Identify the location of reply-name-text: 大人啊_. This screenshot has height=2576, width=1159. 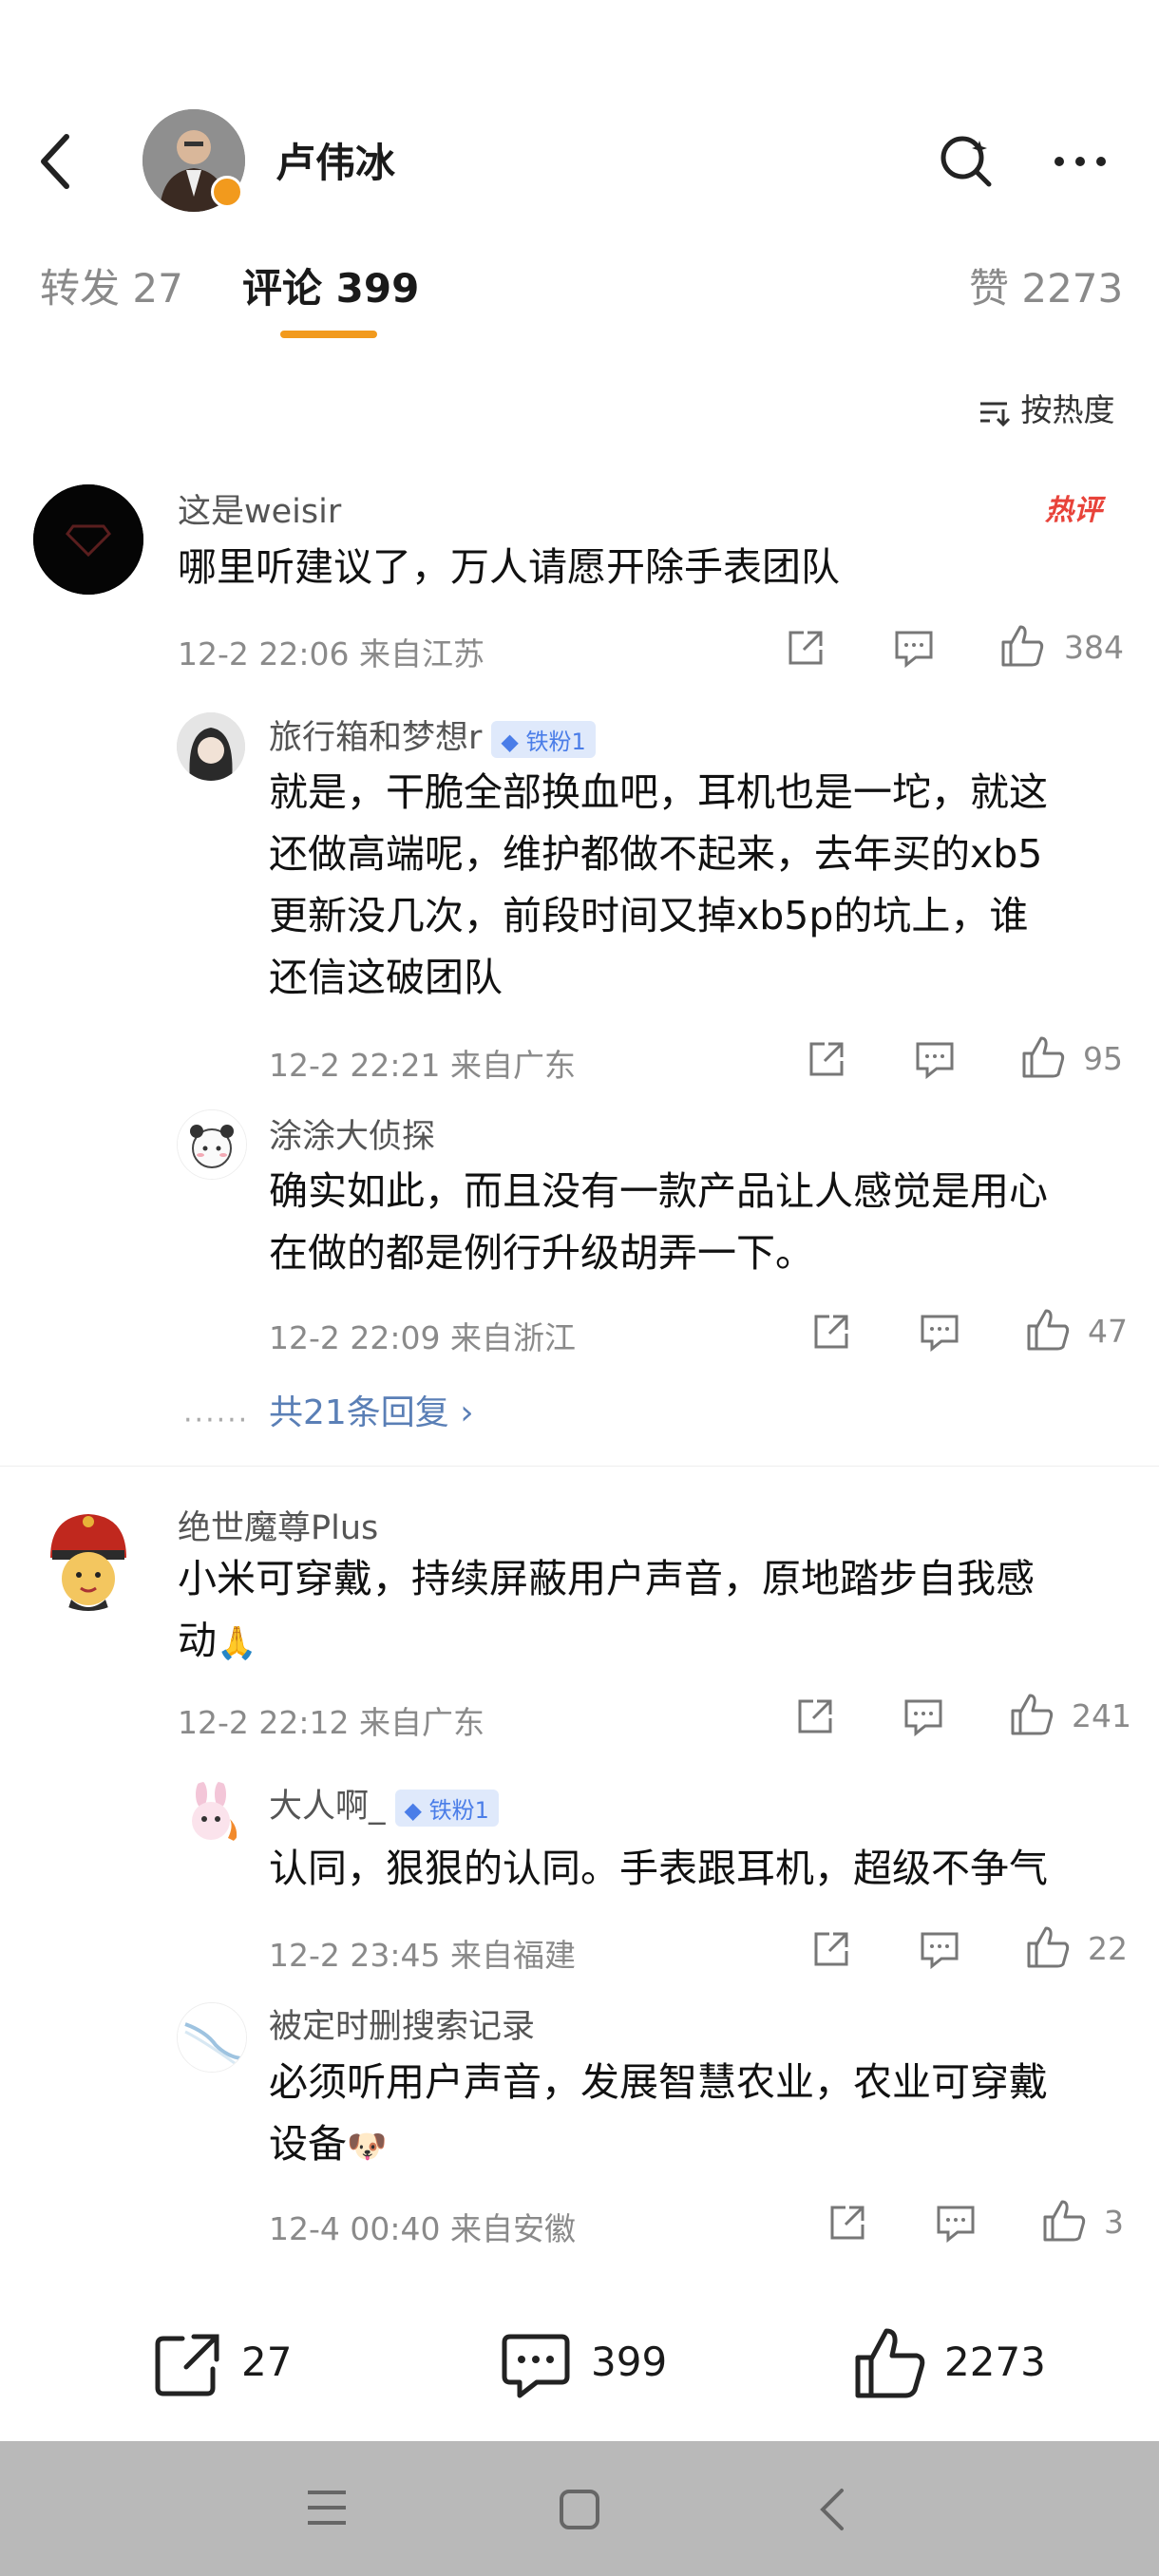
(327, 1807).